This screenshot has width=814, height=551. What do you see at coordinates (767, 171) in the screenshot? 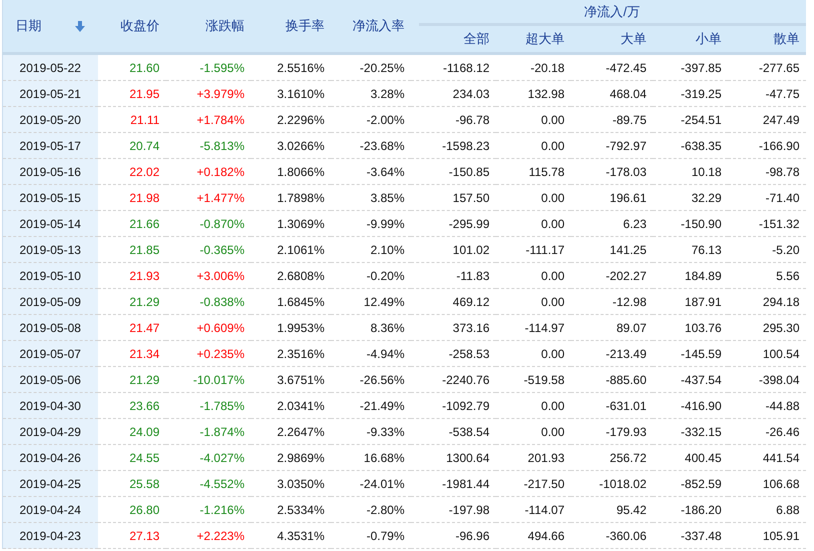
I see `table-cell: -98.78` at bounding box center [767, 171].